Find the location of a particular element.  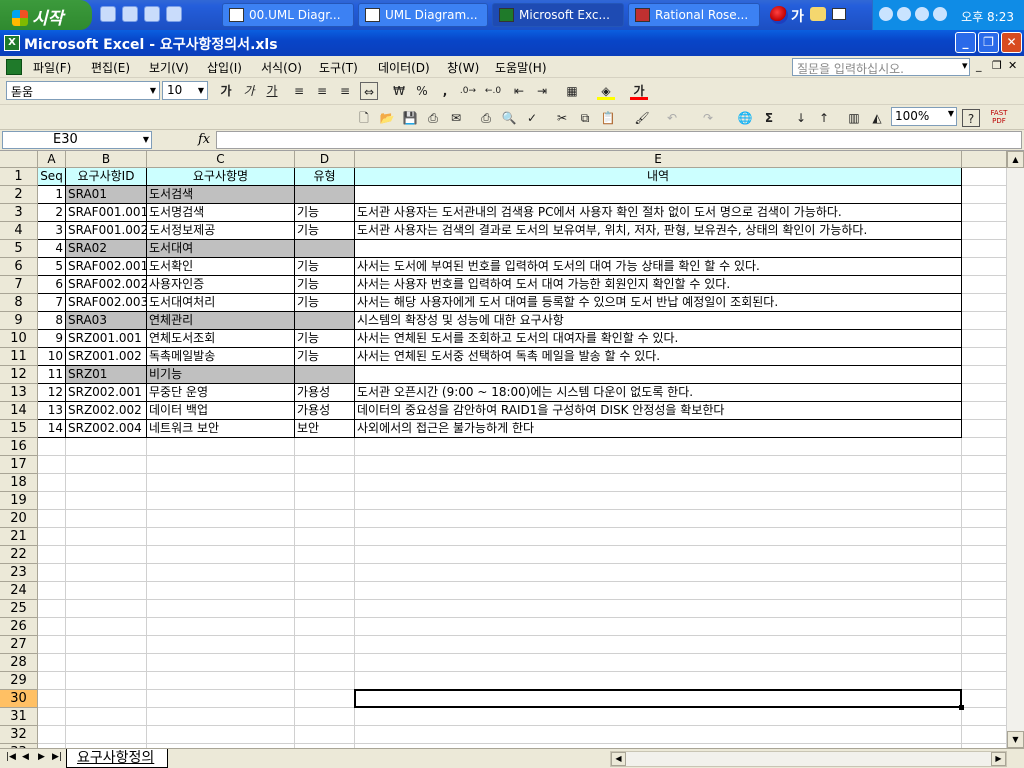

id-cell: SRZ001.001 is located at coordinates (106, 339).